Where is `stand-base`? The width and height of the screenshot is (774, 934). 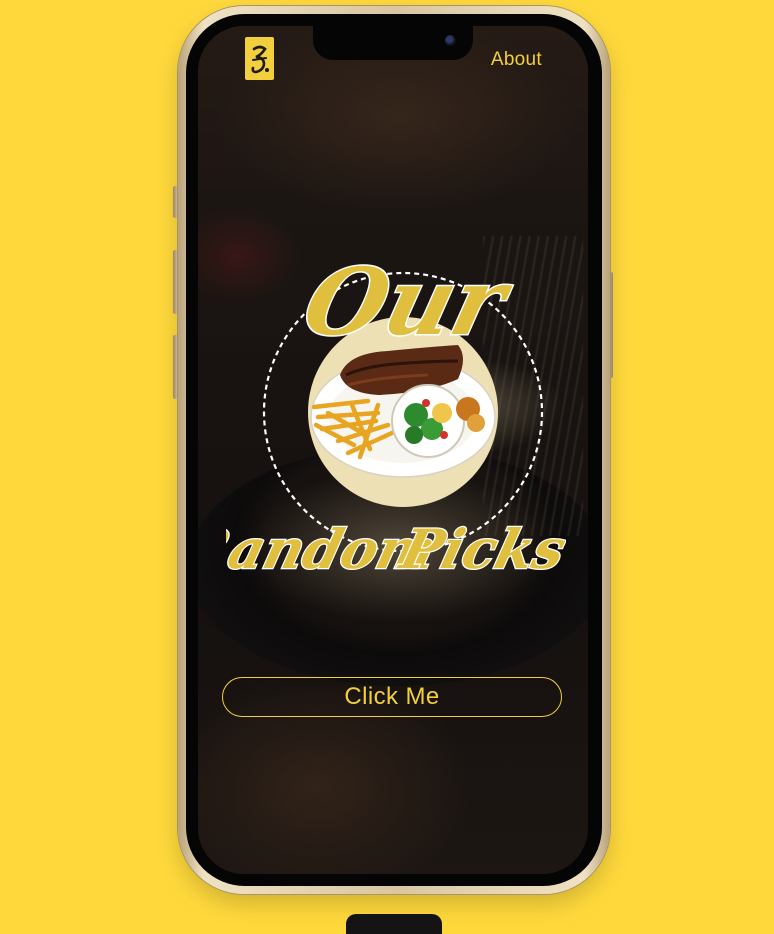 stand-base is located at coordinates (394, 924).